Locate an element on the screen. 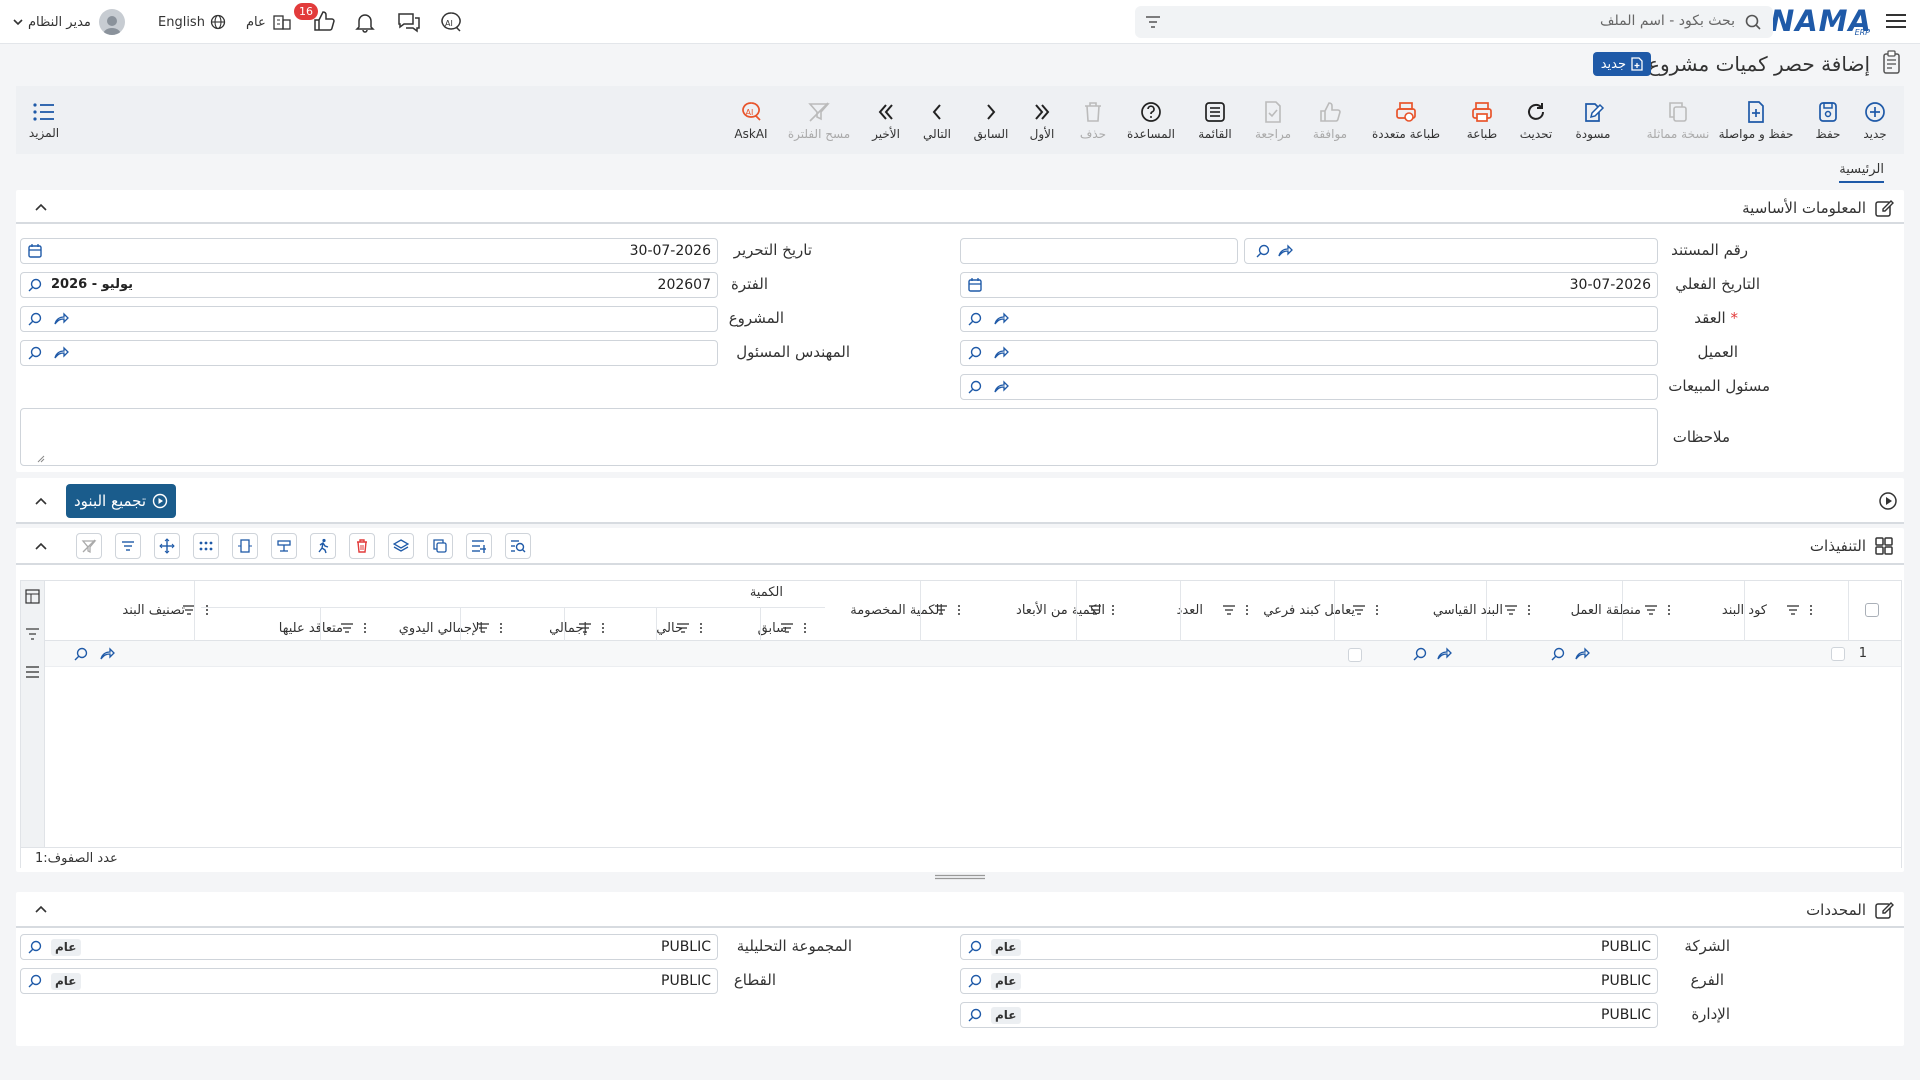  actual-date-field: 30-07-2026 is located at coordinates (1309, 285).